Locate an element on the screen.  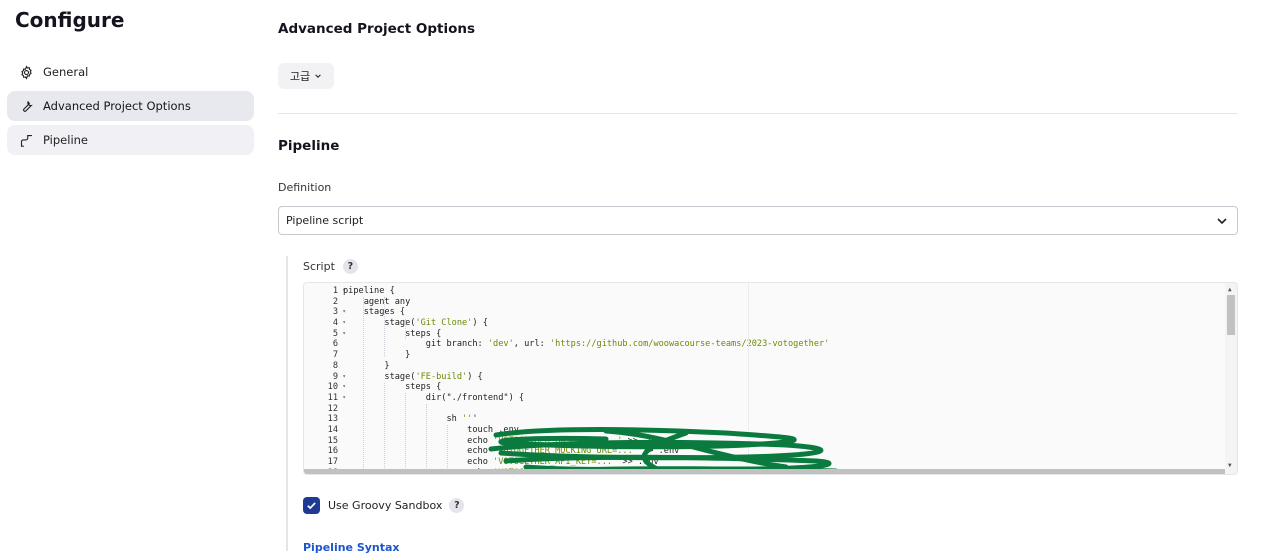
definition-select: Pipeline script is located at coordinates (758, 220).